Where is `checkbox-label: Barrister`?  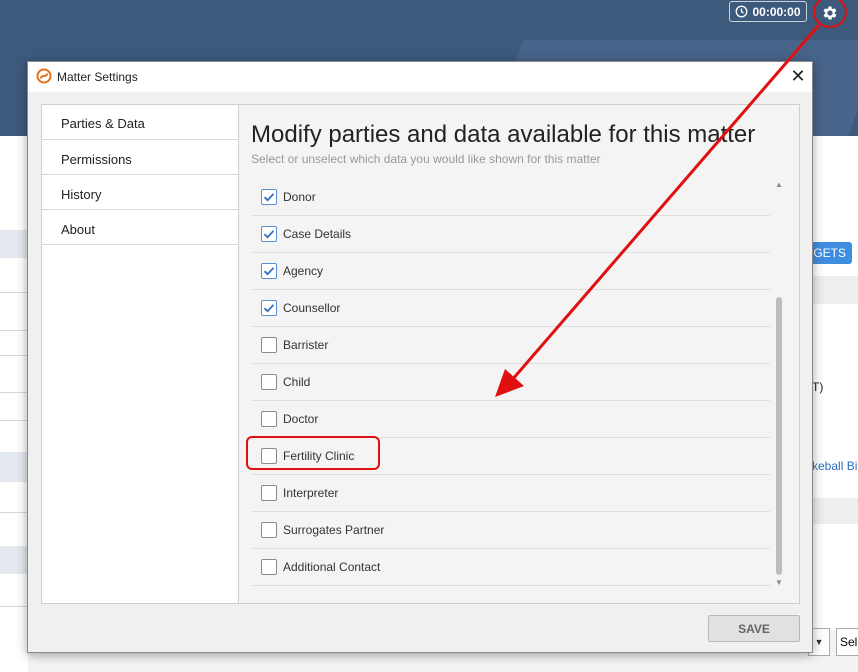
checkbox-label: Barrister is located at coordinates (306, 345).